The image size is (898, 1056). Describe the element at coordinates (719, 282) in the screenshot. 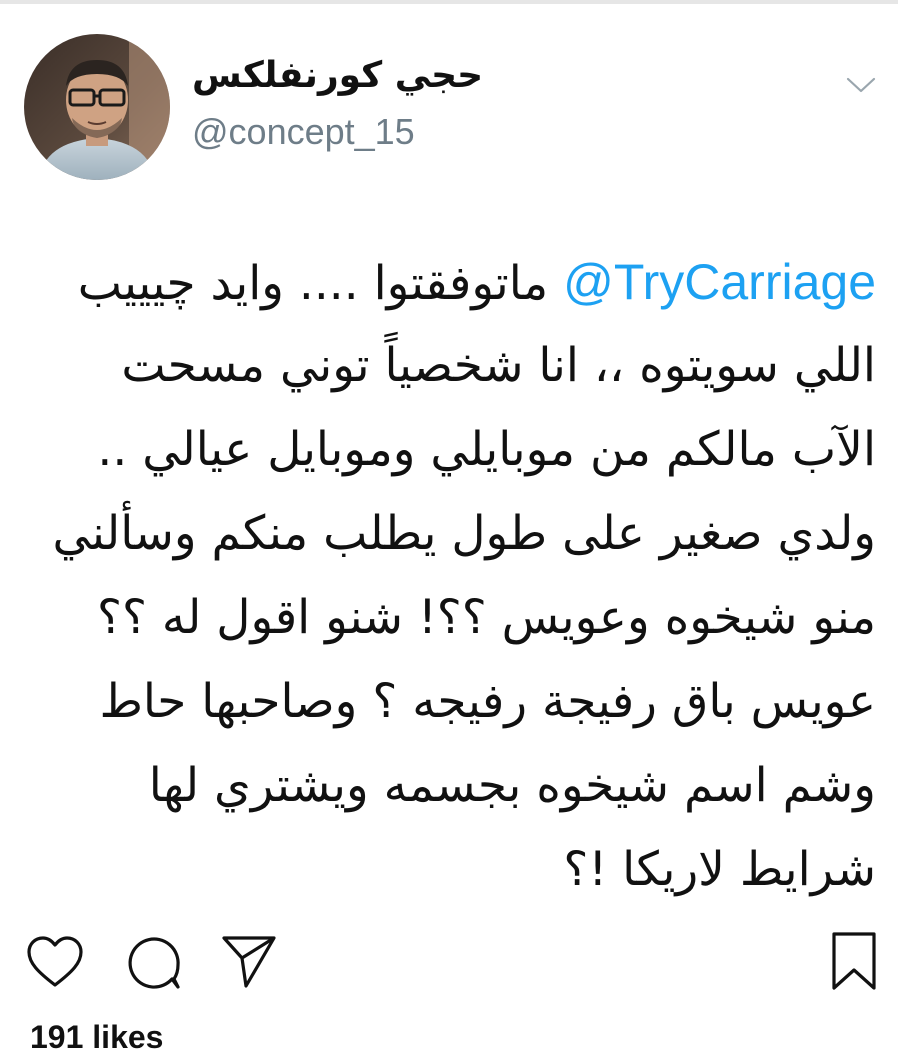

I see `mention-link: @TryCarriage` at that location.